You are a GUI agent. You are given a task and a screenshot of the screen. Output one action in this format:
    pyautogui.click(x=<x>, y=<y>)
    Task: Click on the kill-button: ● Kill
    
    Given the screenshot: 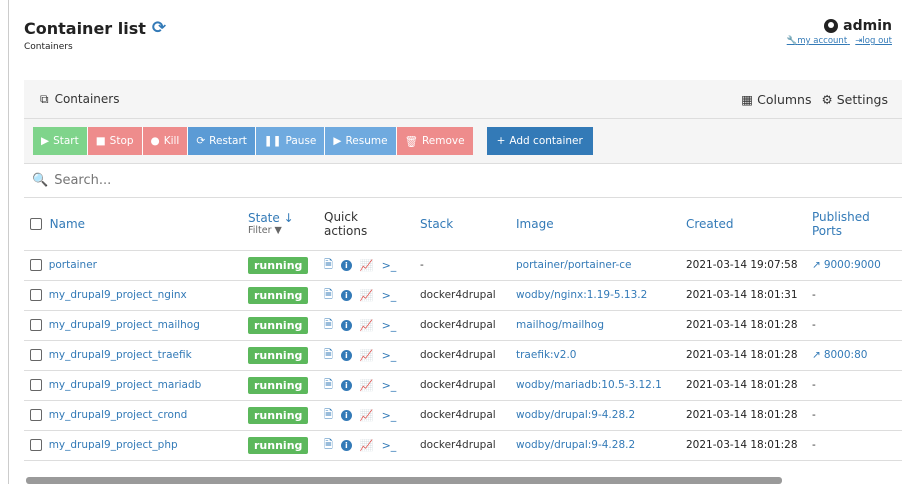 What is the action you would take?
    pyautogui.click(x=165, y=141)
    